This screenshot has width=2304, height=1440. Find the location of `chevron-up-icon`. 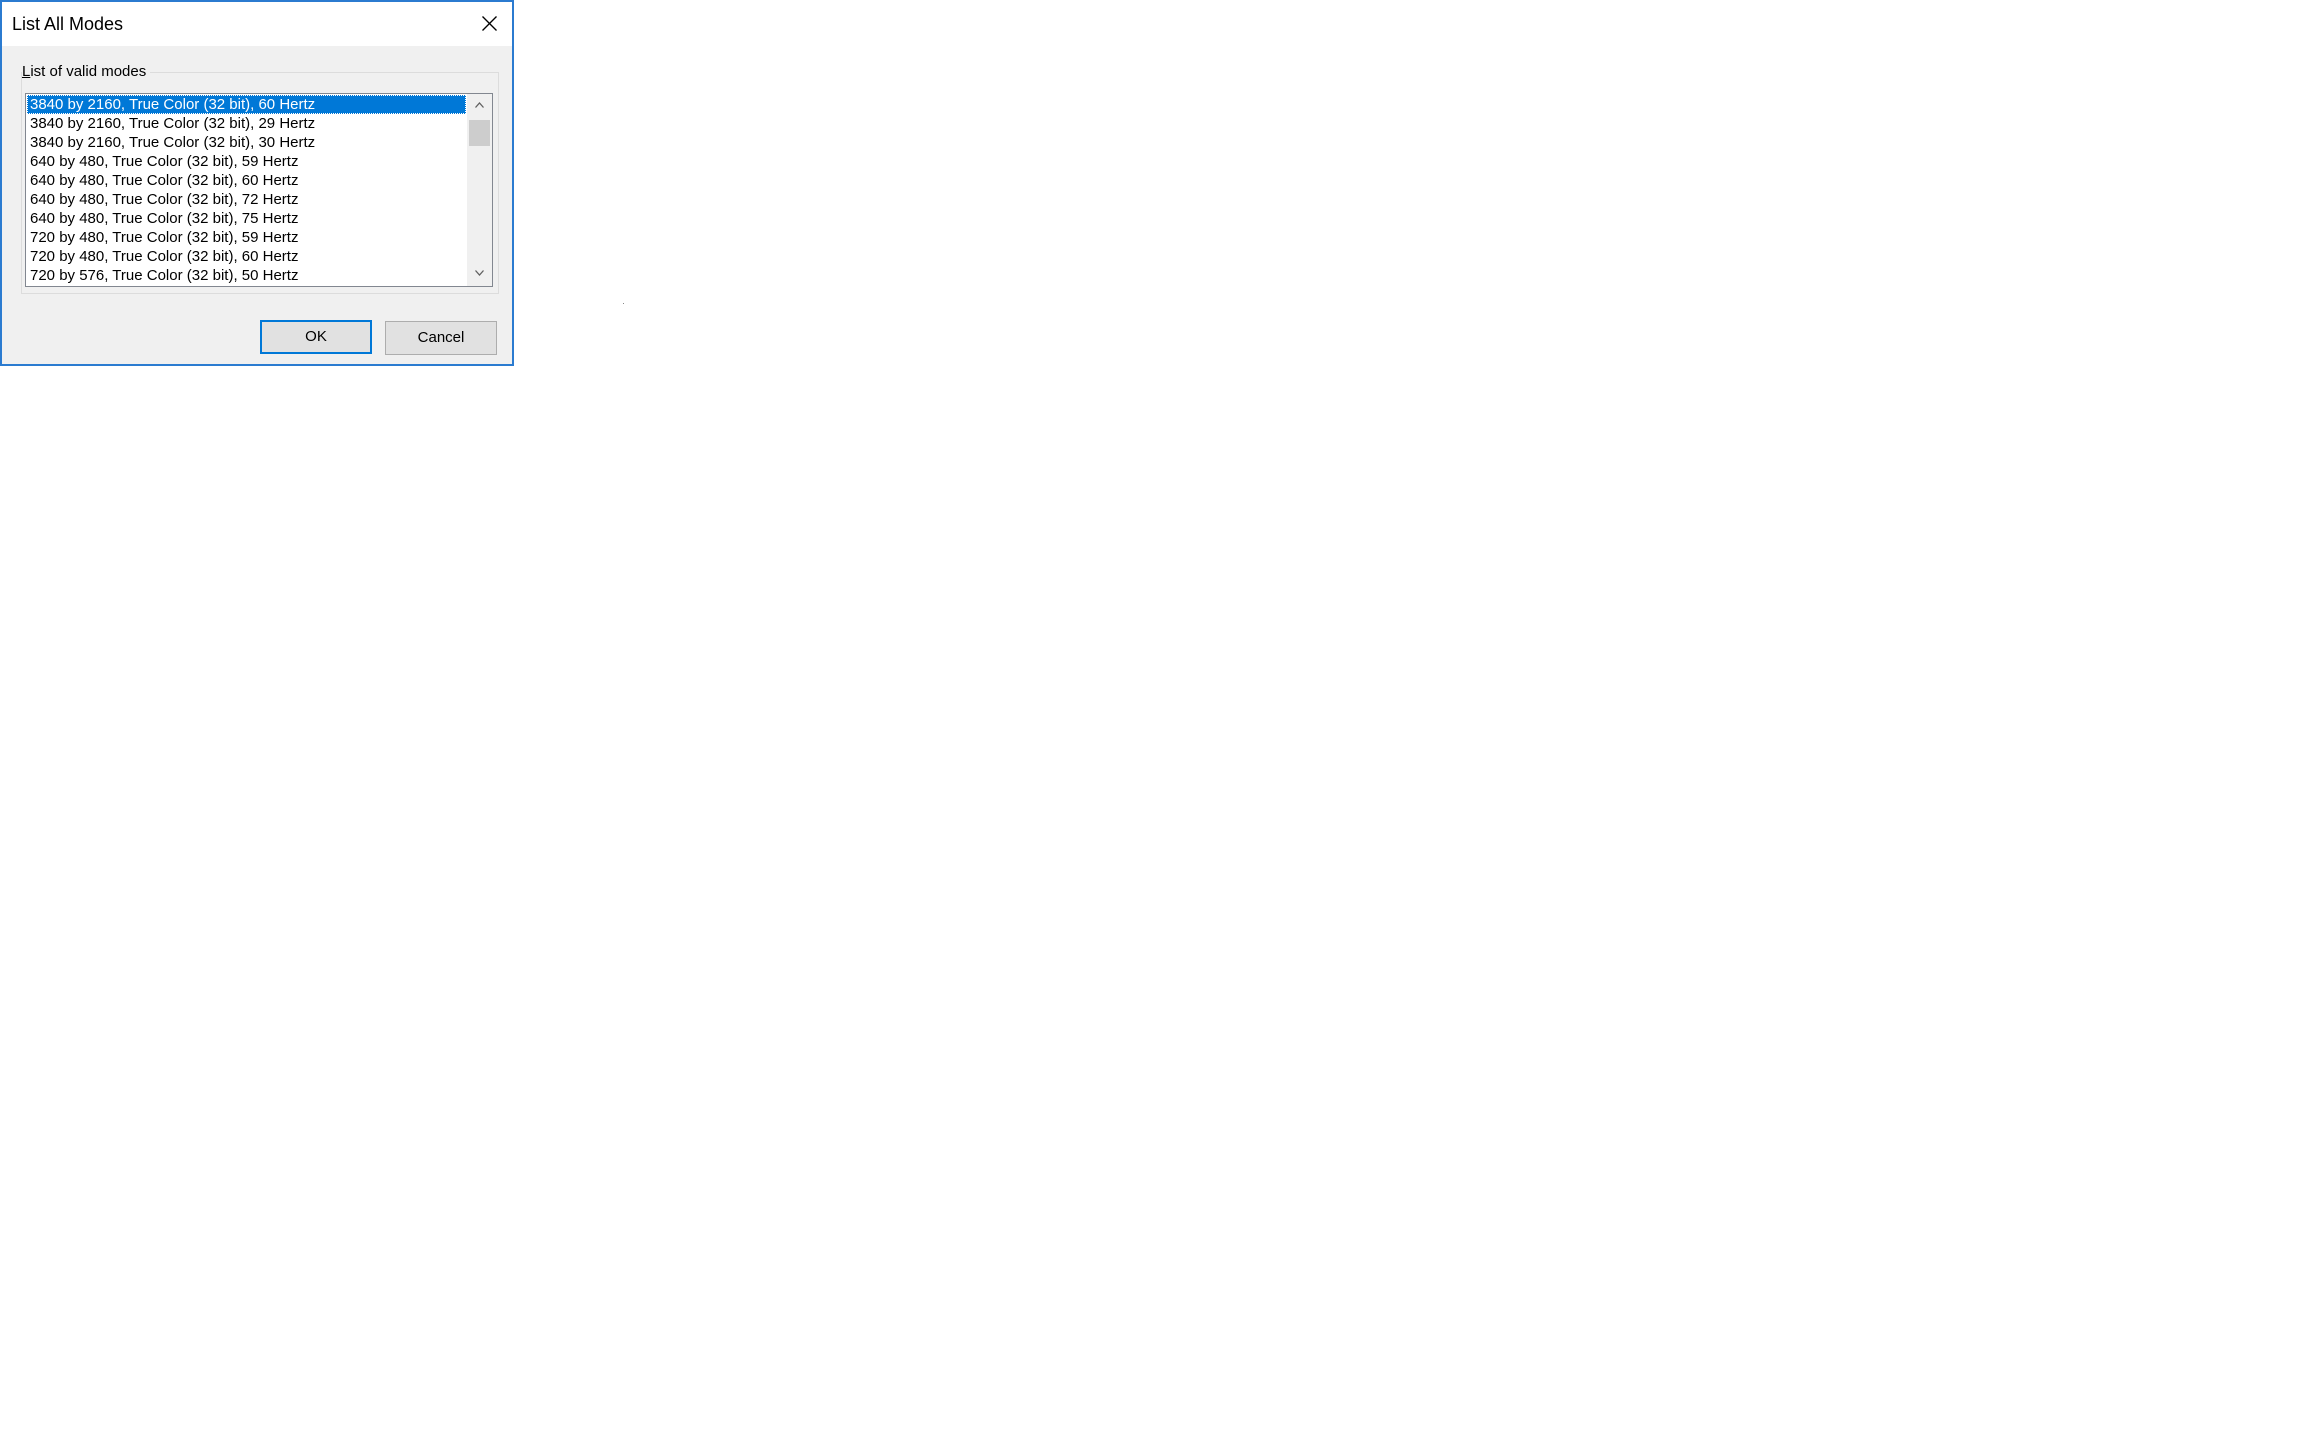

chevron-up-icon is located at coordinates (479, 105).